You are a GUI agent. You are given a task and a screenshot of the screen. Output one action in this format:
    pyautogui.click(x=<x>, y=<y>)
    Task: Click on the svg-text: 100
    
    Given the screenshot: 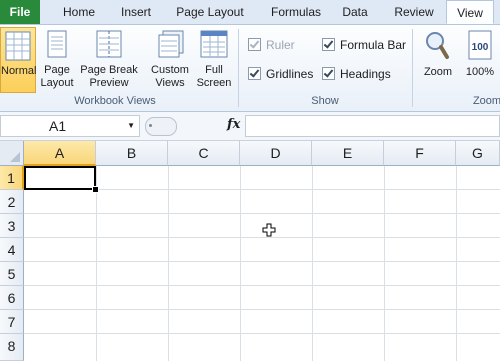 What is the action you would take?
    pyautogui.click(x=480, y=47)
    